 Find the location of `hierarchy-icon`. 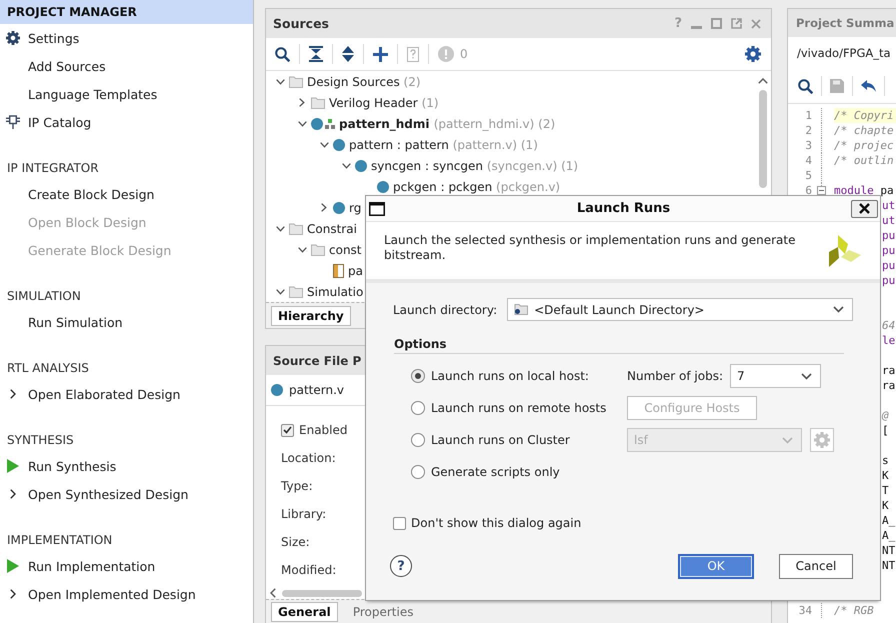

hierarchy-icon is located at coordinates (330, 123).